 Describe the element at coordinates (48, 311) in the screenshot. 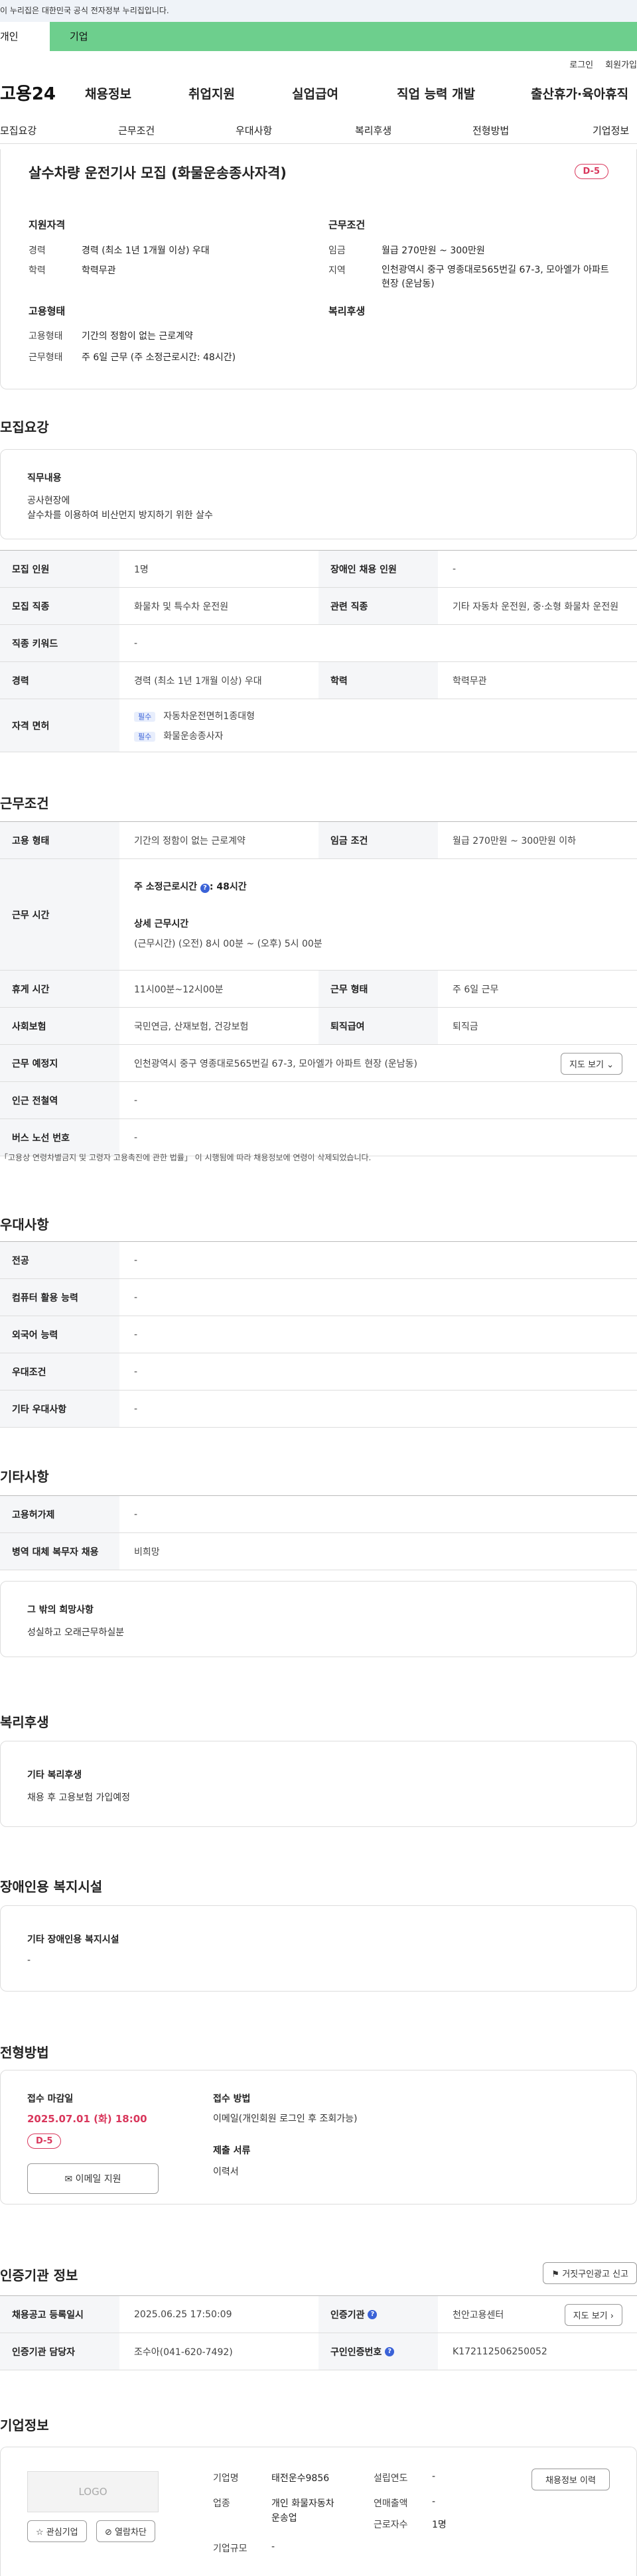

I see `employment-heading: 고용형태` at that location.